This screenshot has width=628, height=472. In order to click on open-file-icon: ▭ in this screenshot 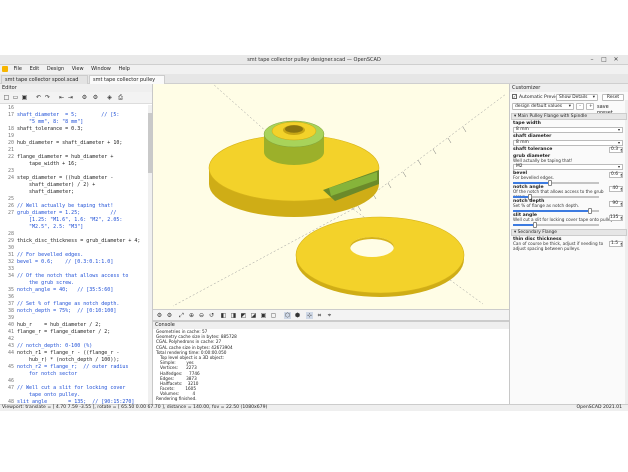, I will do `click(15, 97)`.